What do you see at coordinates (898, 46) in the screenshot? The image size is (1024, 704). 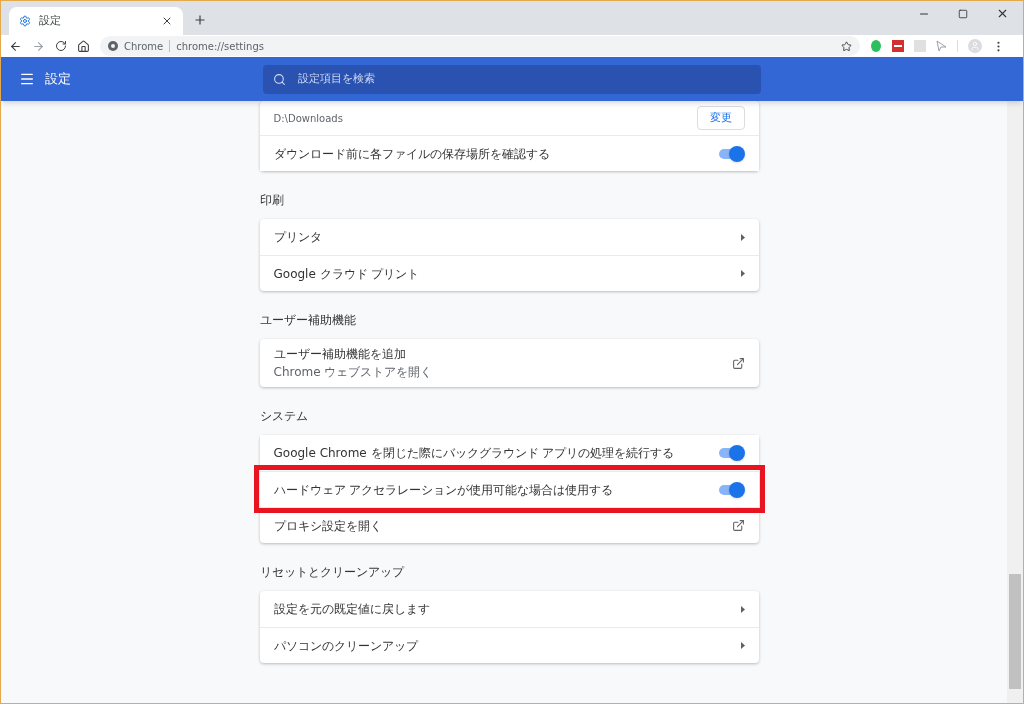 I see `extension-icon` at bounding box center [898, 46].